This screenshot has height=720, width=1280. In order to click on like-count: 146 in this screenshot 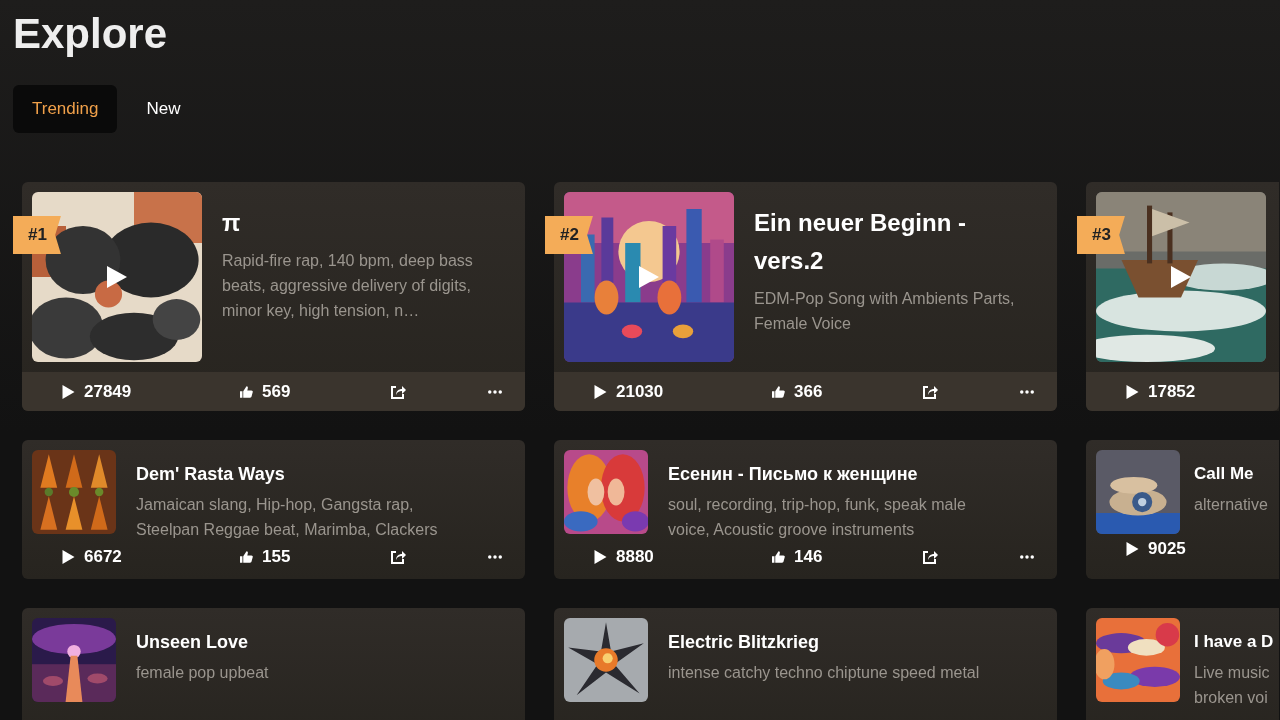, I will do `click(808, 556)`.